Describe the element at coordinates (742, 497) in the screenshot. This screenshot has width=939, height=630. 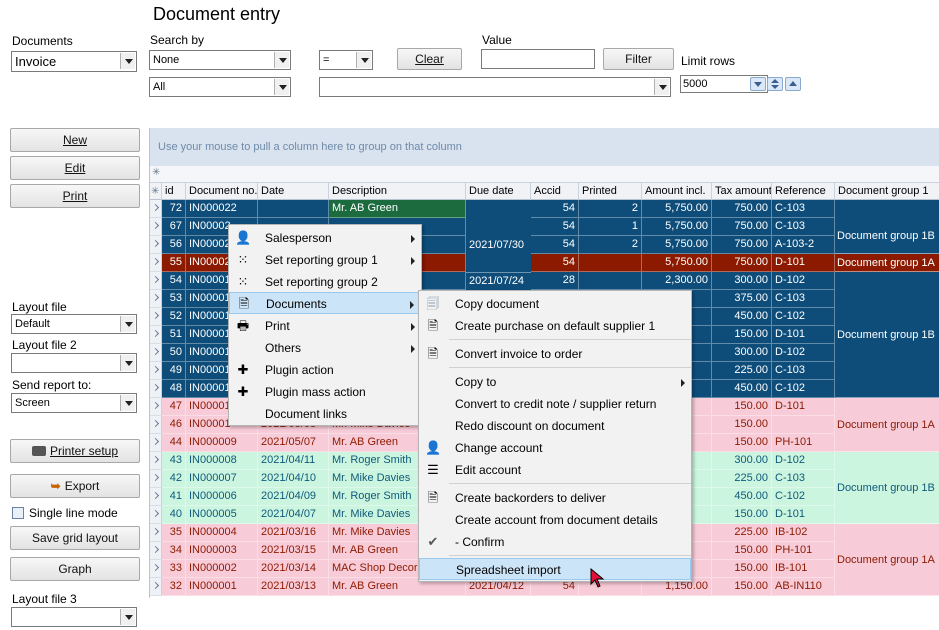
I see `table-cell-tax: 450.00` at that location.